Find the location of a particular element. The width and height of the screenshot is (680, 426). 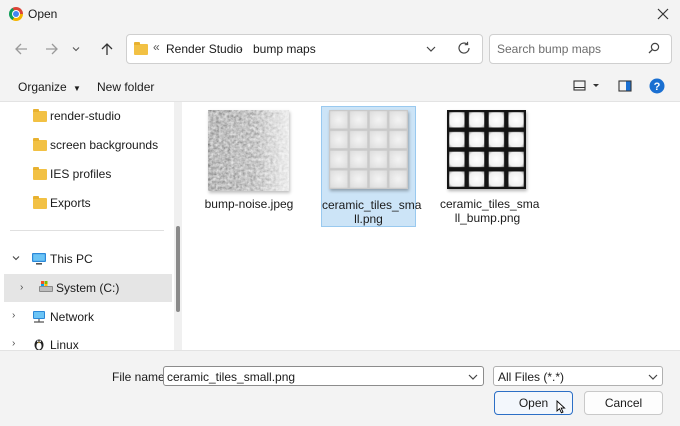

preview-pane-button is located at coordinates (625, 87).